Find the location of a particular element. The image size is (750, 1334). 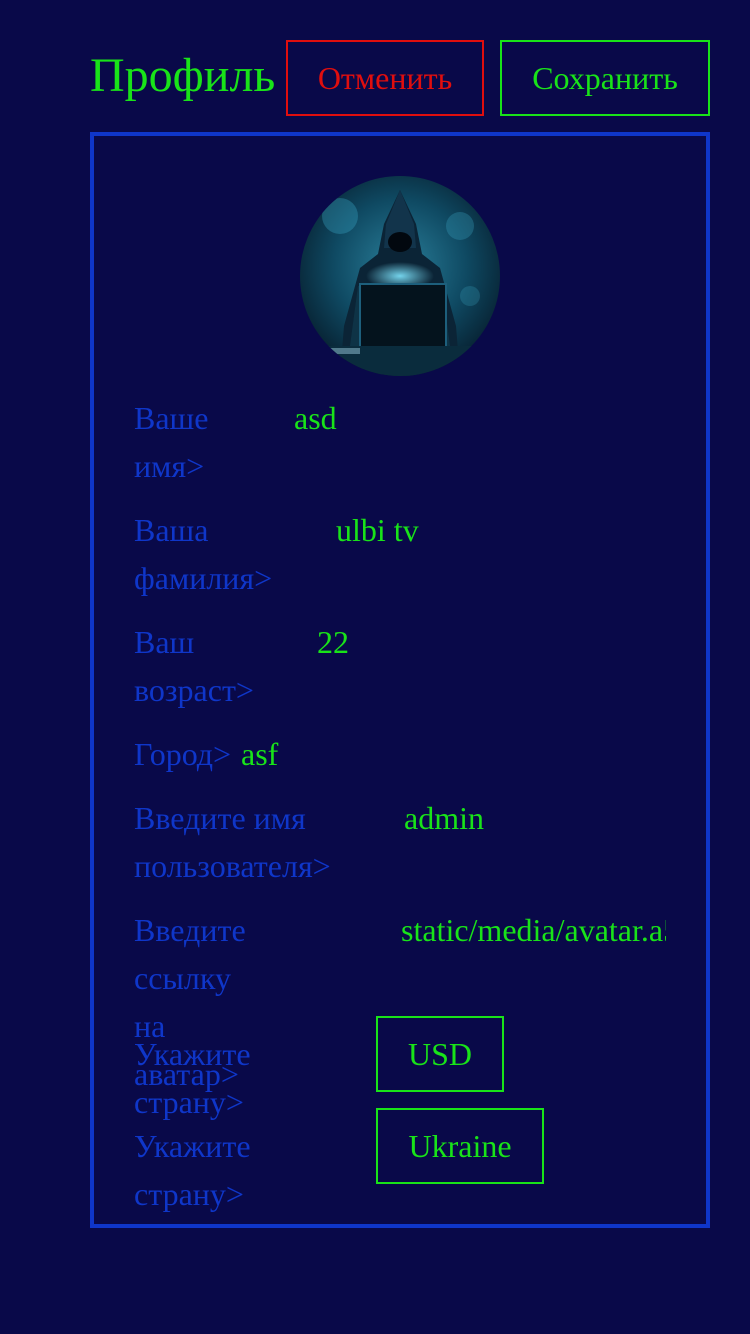

avatar is located at coordinates (400, 276).